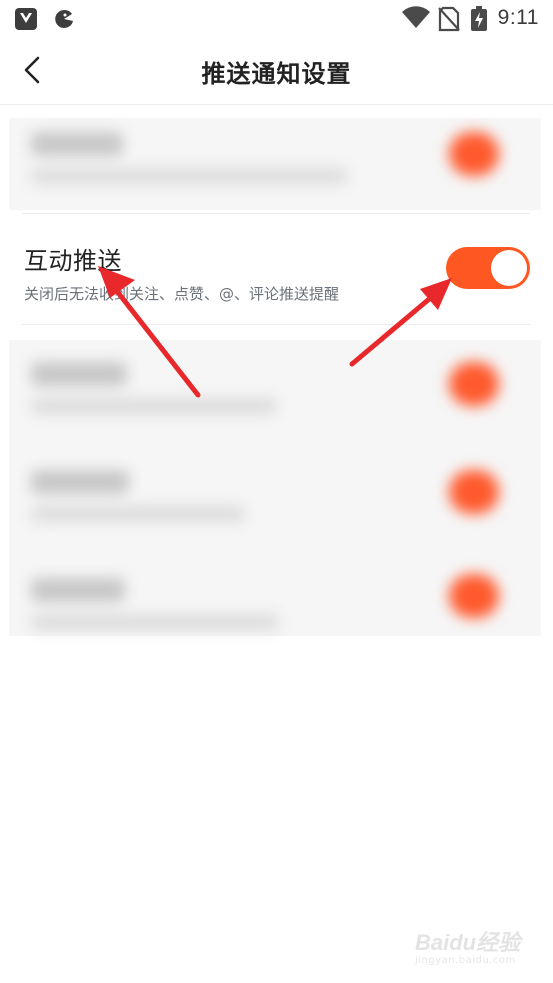 This screenshot has width=553, height=983. Describe the element at coordinates (488, 268) in the screenshot. I see `interactive-push-toggle` at that location.